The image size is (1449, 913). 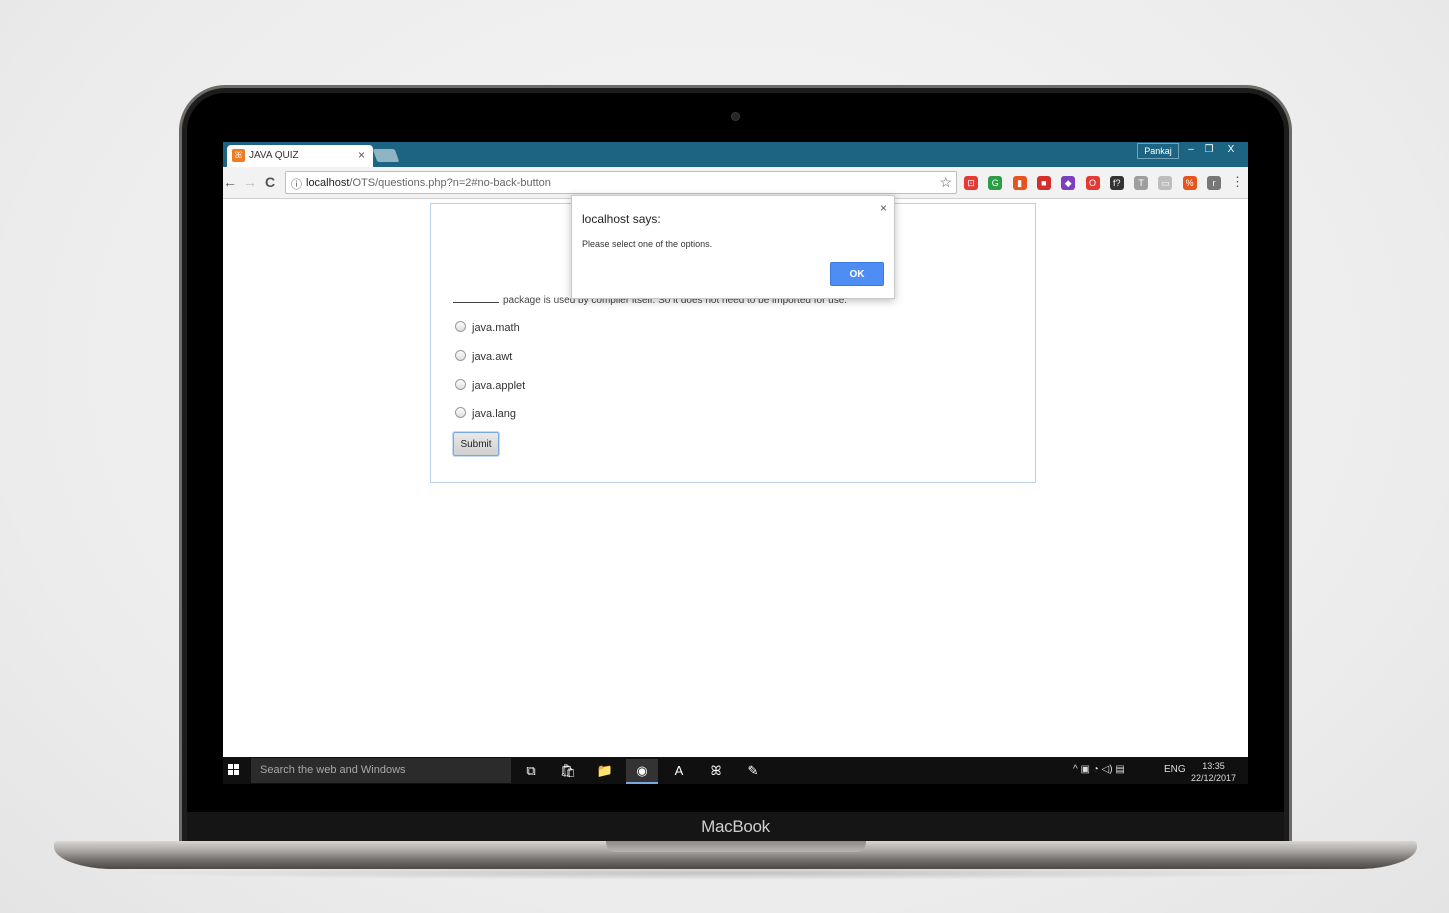 I want to click on ext-bookmark-icon: ■, so click(x=1043, y=183).